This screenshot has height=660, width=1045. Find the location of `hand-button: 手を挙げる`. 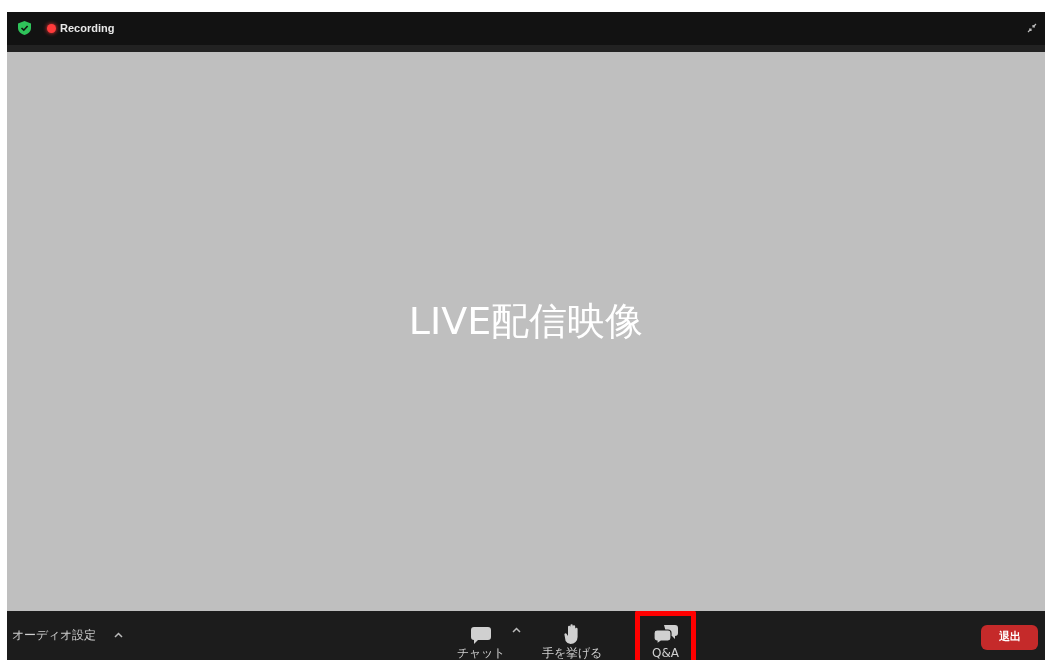

hand-button: 手を挙げる is located at coordinates (572, 635).